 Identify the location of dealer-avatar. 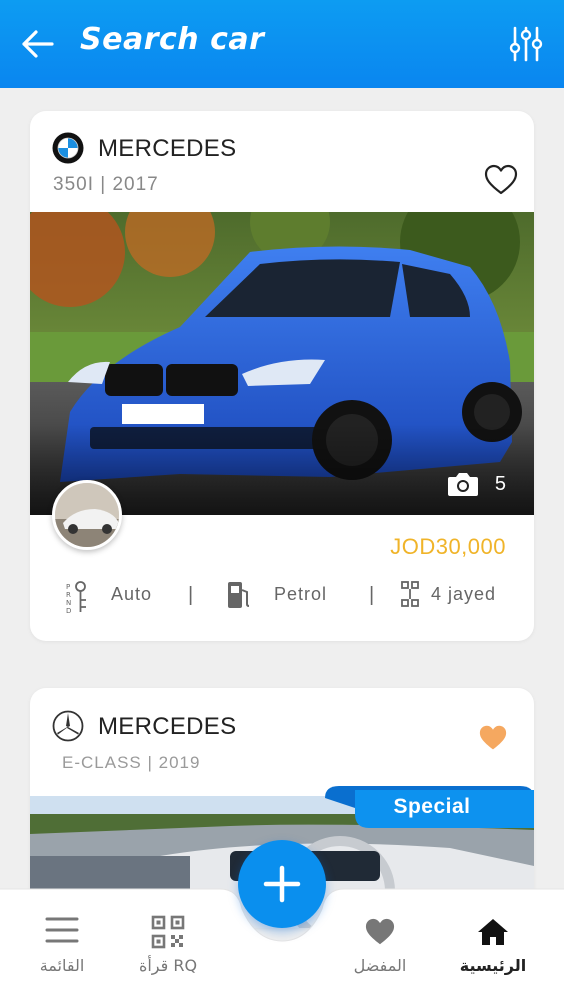
(87, 515).